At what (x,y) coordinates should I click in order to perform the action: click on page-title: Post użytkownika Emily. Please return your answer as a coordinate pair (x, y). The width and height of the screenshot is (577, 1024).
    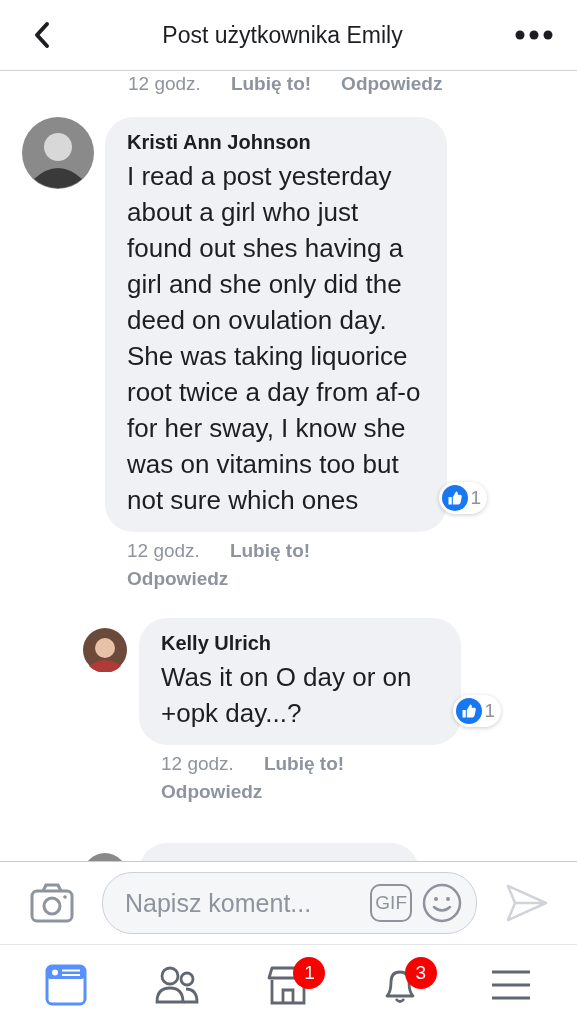
    Looking at the image, I should click on (282, 35).